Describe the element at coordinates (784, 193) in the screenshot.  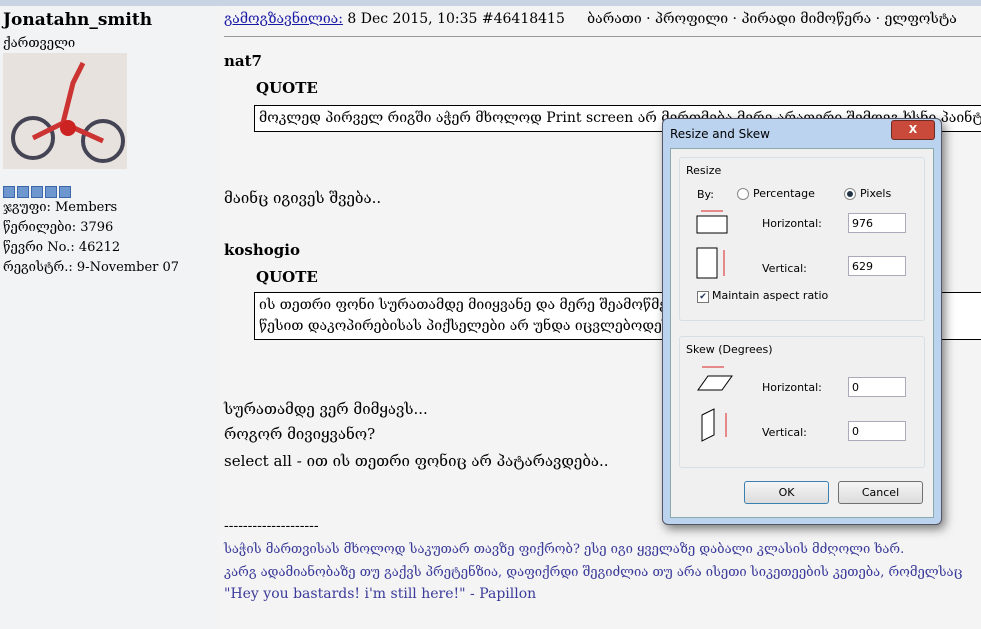
I see `percentage-label: Percentage` at that location.